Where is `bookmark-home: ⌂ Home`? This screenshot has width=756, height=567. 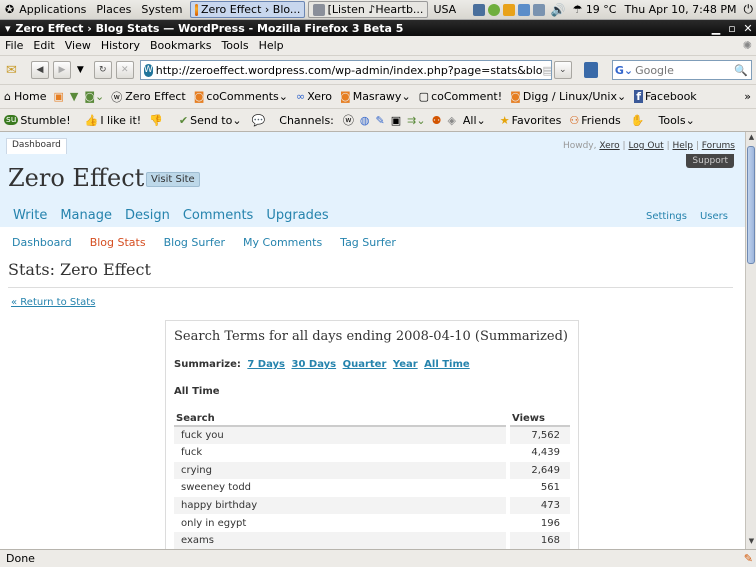
bookmark-home: ⌂ Home is located at coordinates (25, 96).